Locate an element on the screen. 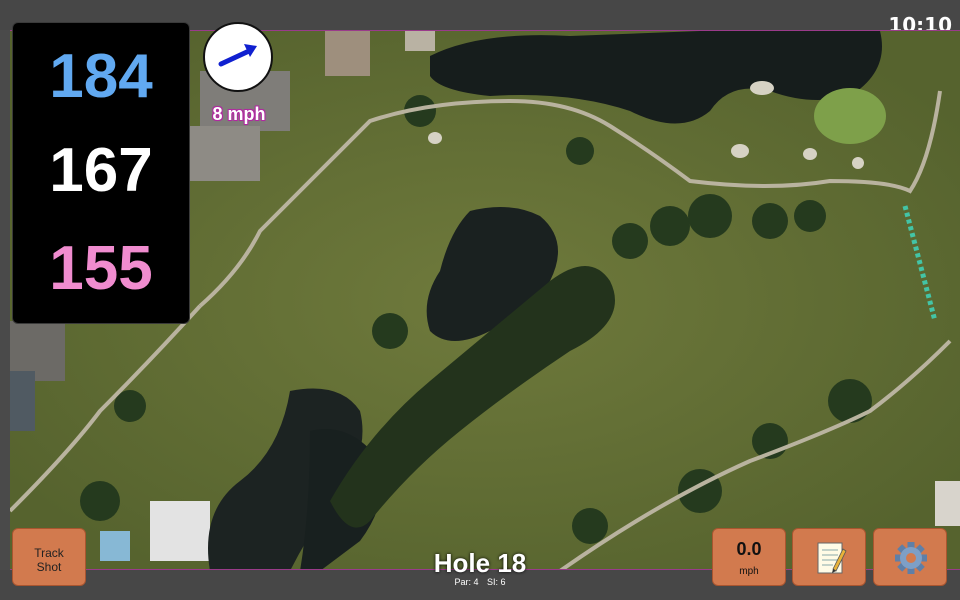 The width and height of the screenshot is (960, 600). distance-panel: 184 167 155 is located at coordinates (101, 173).